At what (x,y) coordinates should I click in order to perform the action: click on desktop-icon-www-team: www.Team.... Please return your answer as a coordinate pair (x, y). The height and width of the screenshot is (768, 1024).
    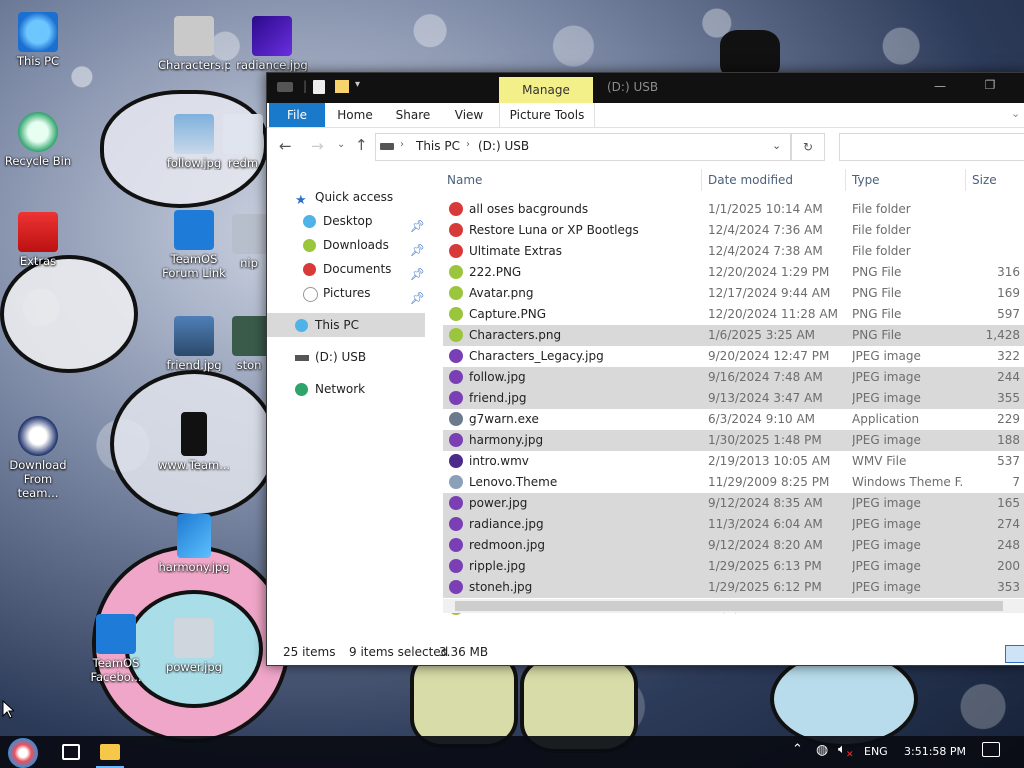
    Looking at the image, I should click on (194, 442).